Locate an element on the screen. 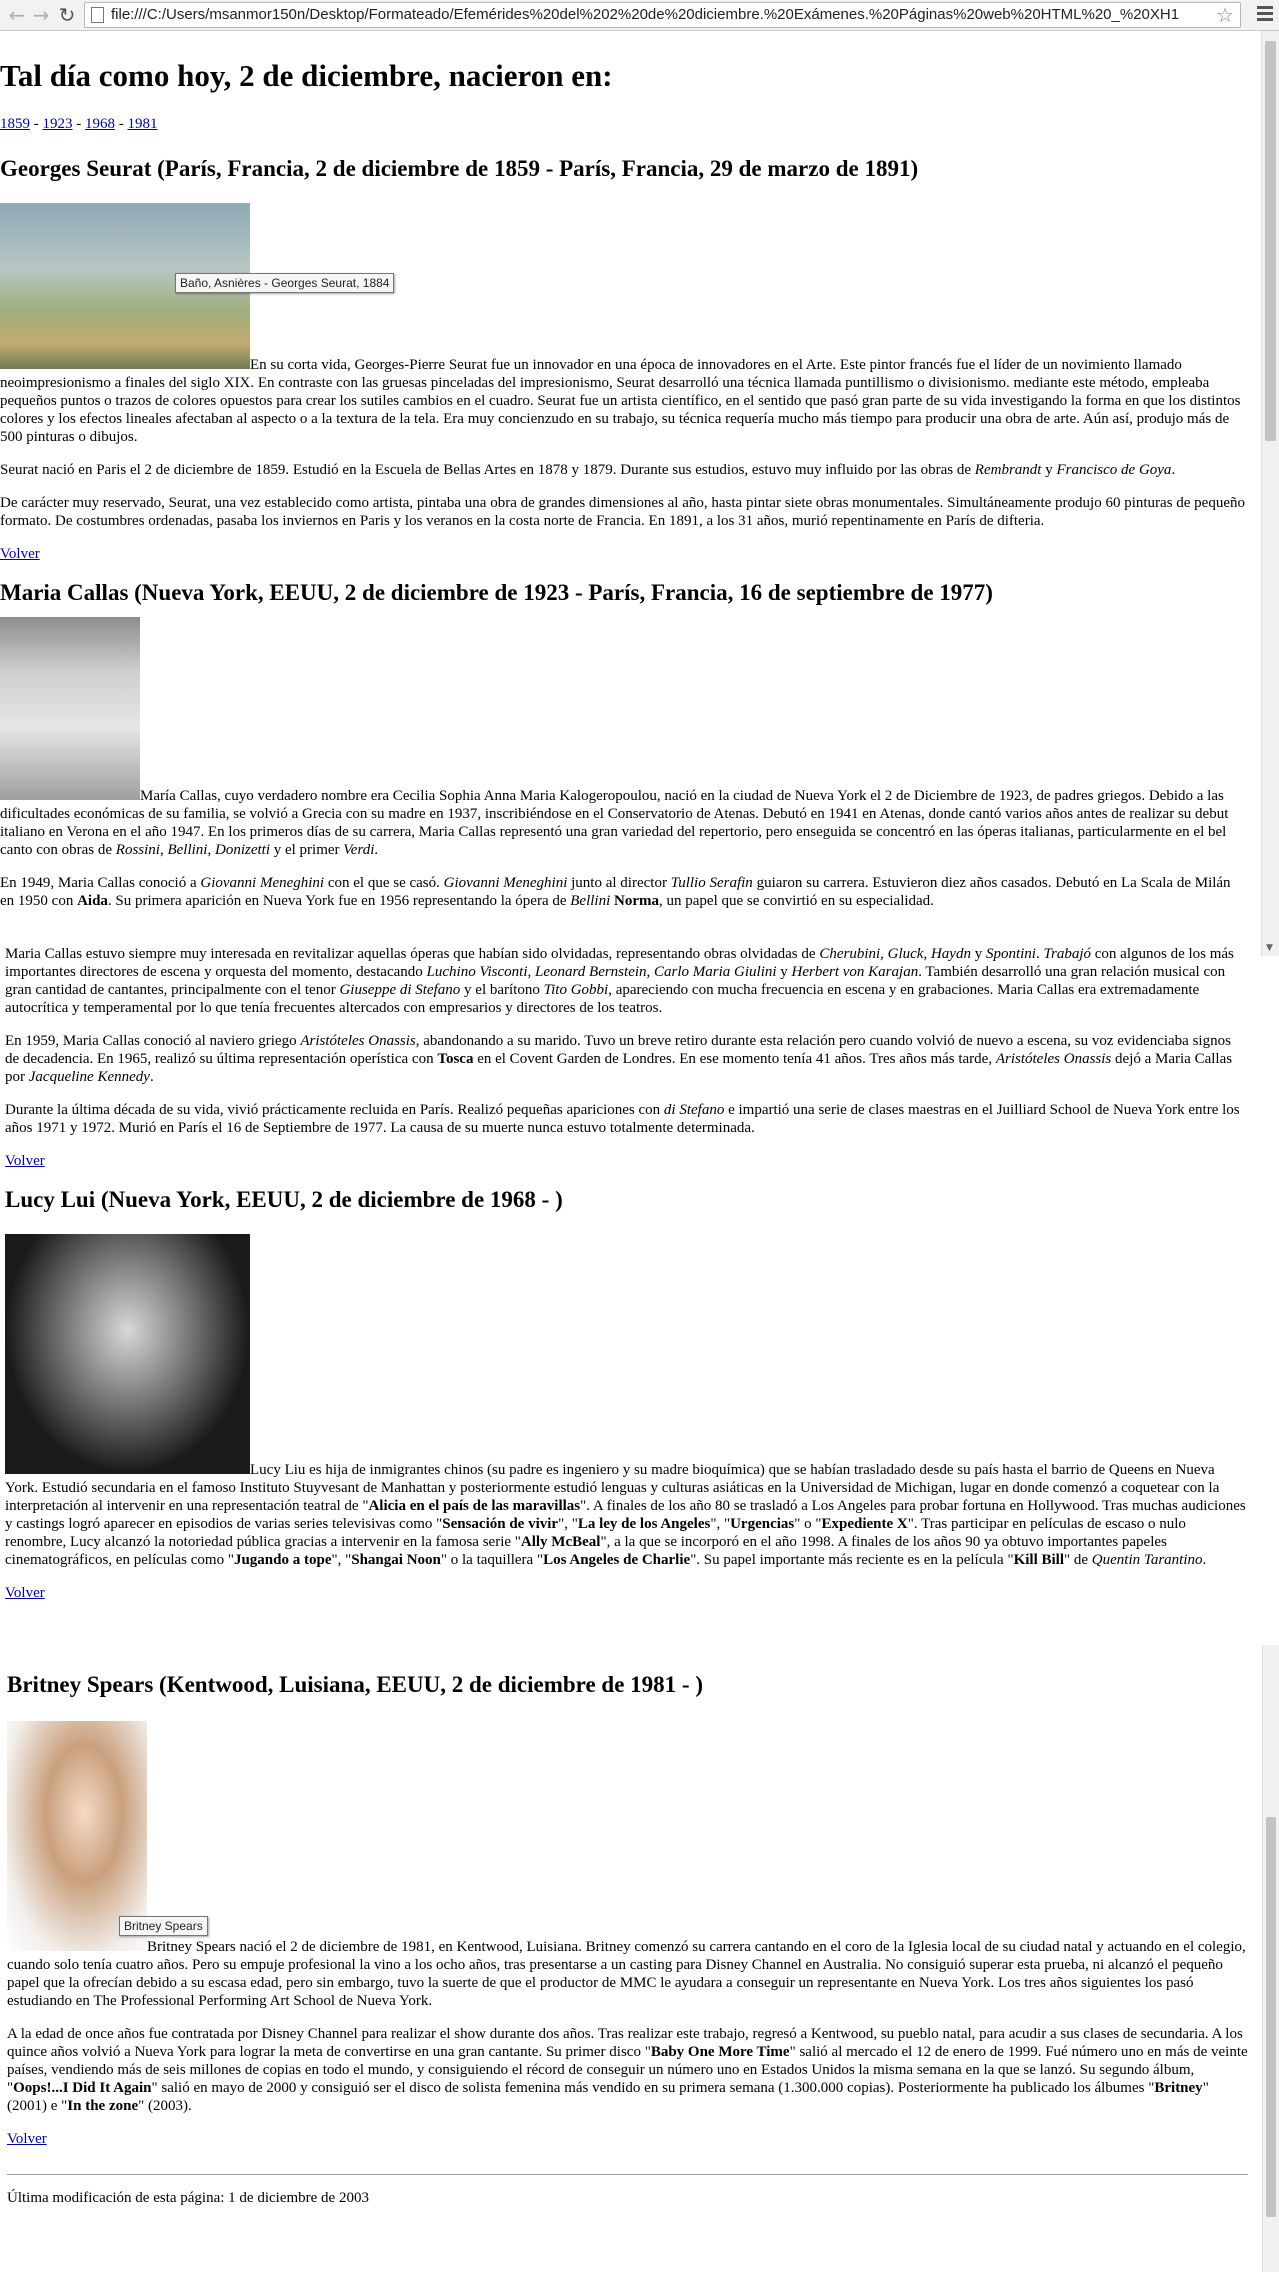 This screenshot has height=2272, width=1279. menu-icon is located at coordinates (1265, 14).